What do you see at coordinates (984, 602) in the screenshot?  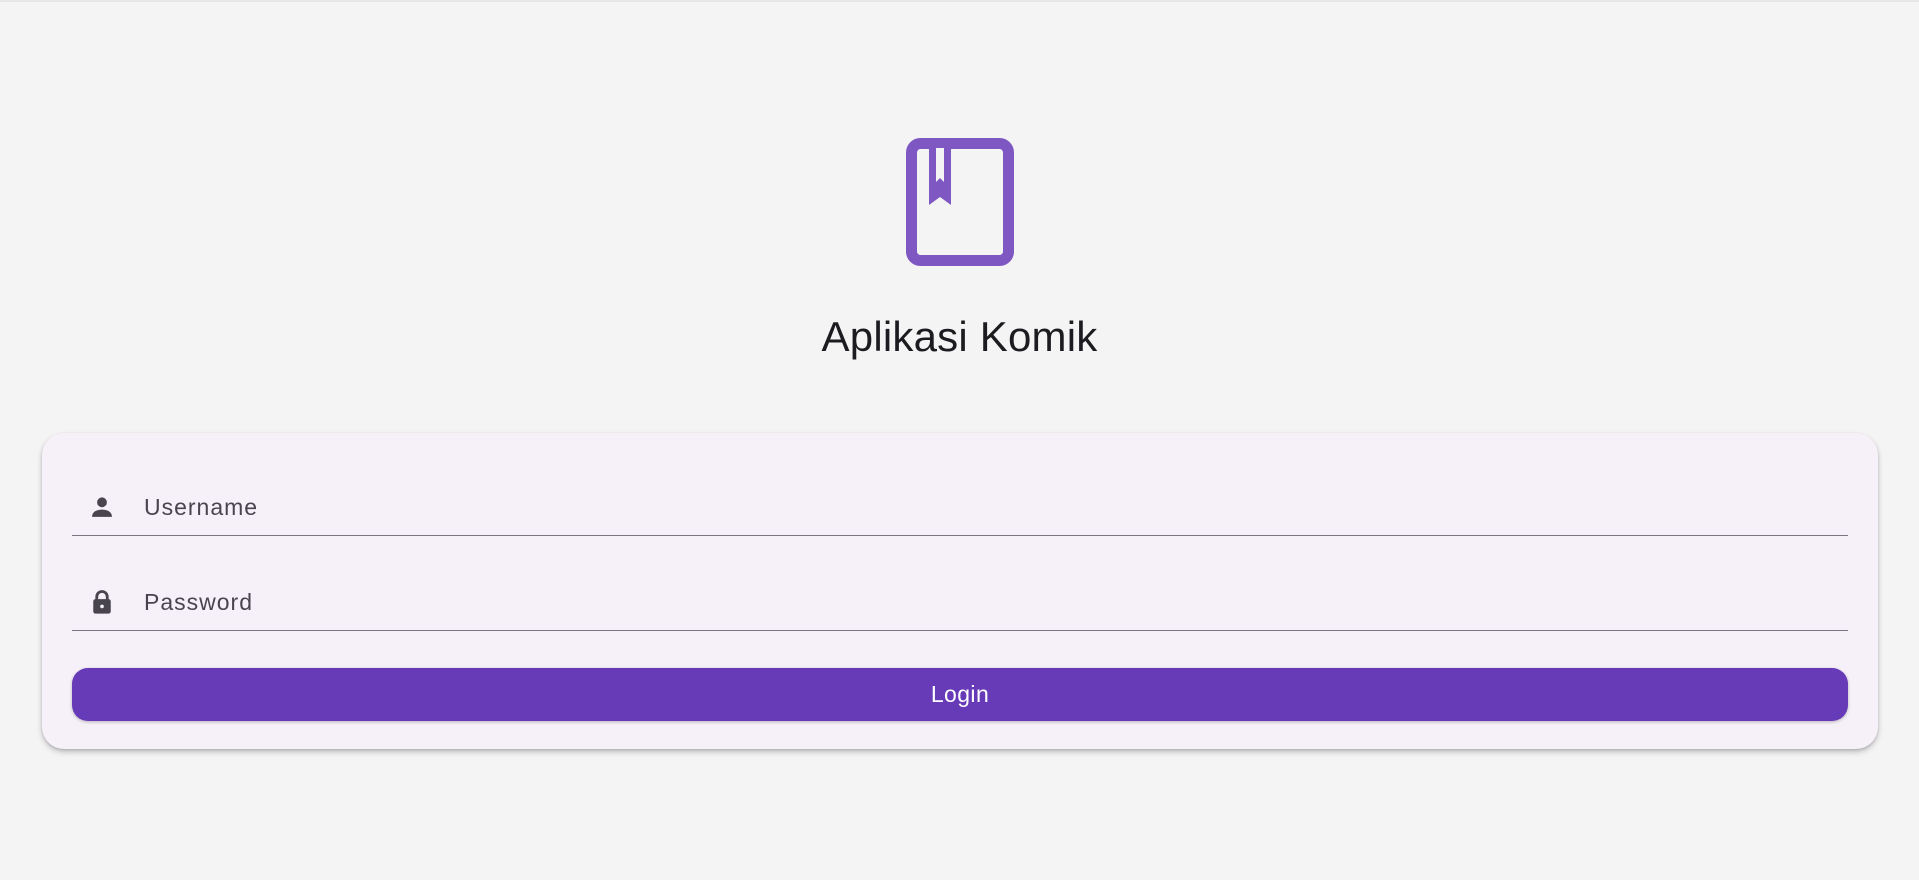 I see `password-input` at bounding box center [984, 602].